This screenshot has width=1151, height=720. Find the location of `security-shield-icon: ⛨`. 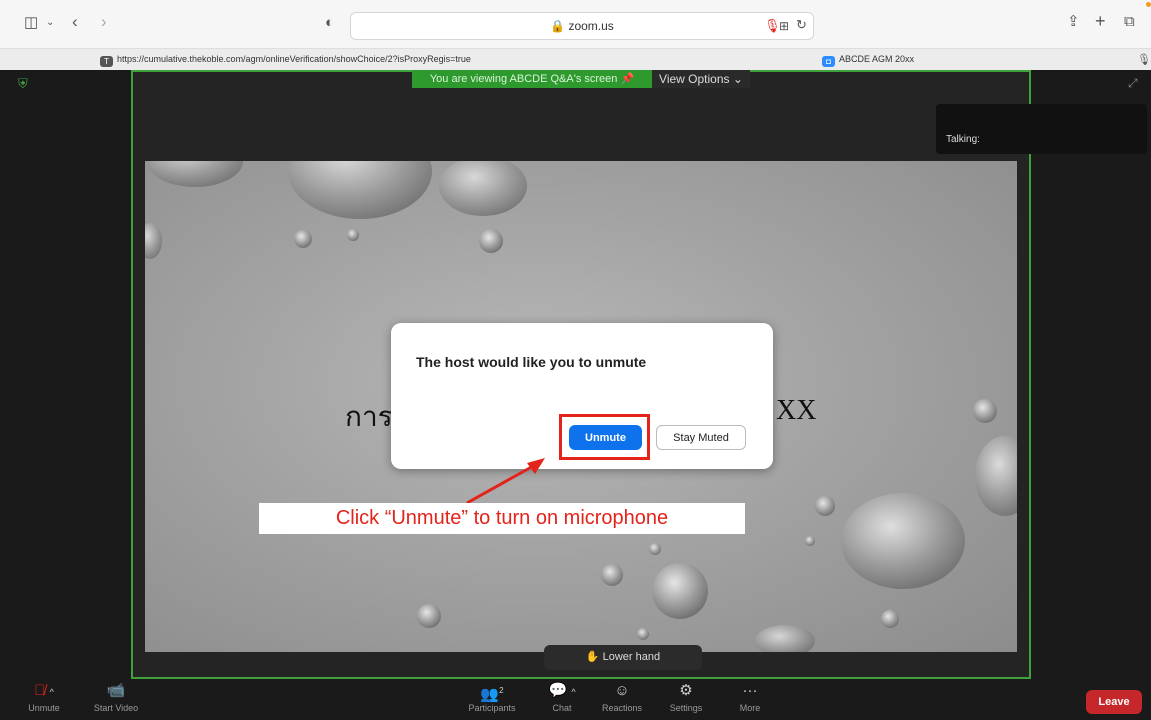

security-shield-icon: ⛨ is located at coordinates (23, 84).